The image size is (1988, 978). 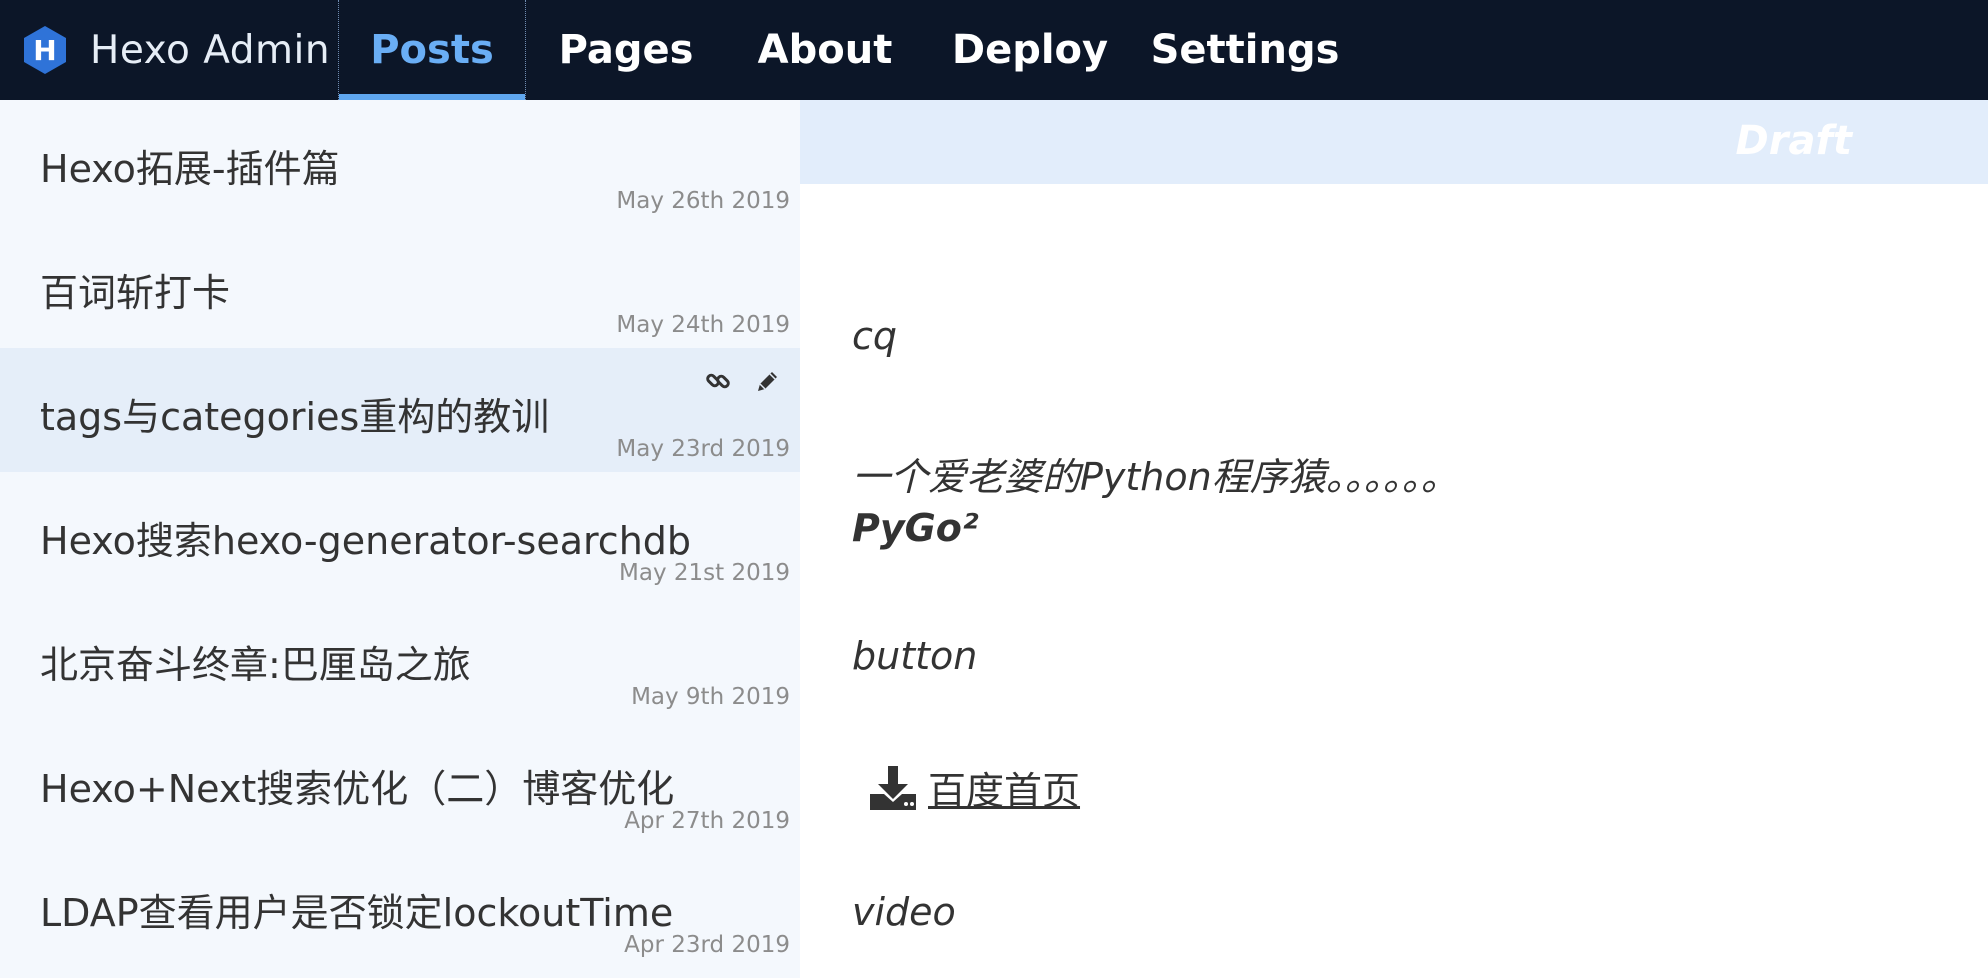 What do you see at coordinates (710, 697) in the screenshot?
I see `post-date: May 9th 2019` at bounding box center [710, 697].